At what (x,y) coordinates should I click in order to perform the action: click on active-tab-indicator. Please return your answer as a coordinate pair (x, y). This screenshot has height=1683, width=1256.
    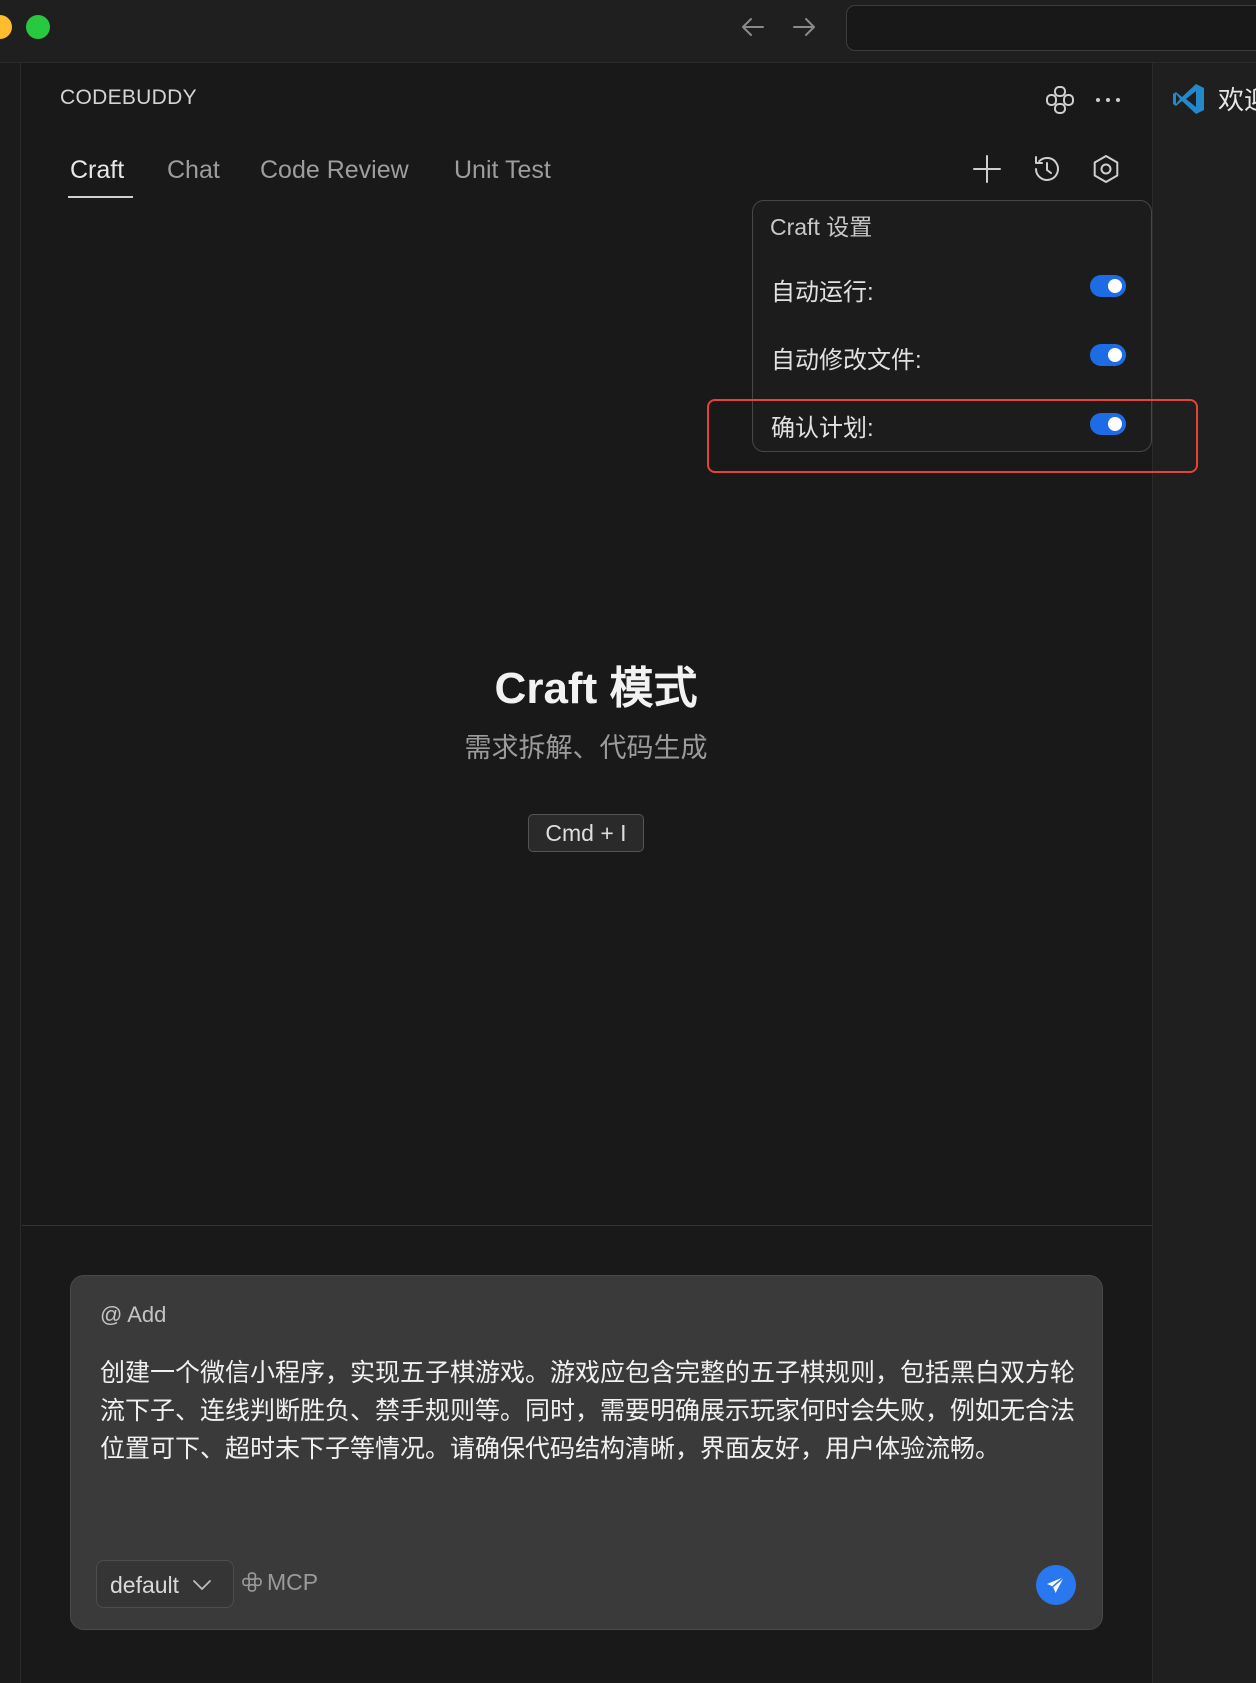
    Looking at the image, I should click on (100, 197).